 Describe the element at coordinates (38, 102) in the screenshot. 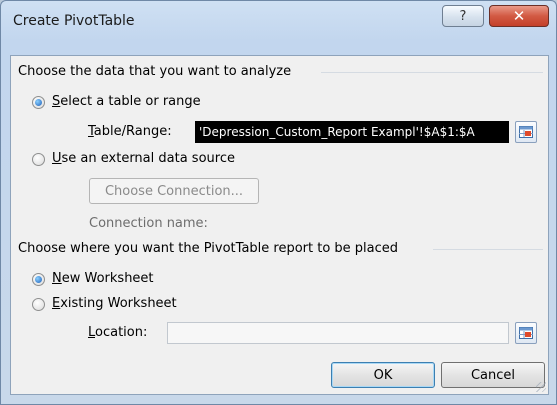

I see `radio-select-table` at that location.